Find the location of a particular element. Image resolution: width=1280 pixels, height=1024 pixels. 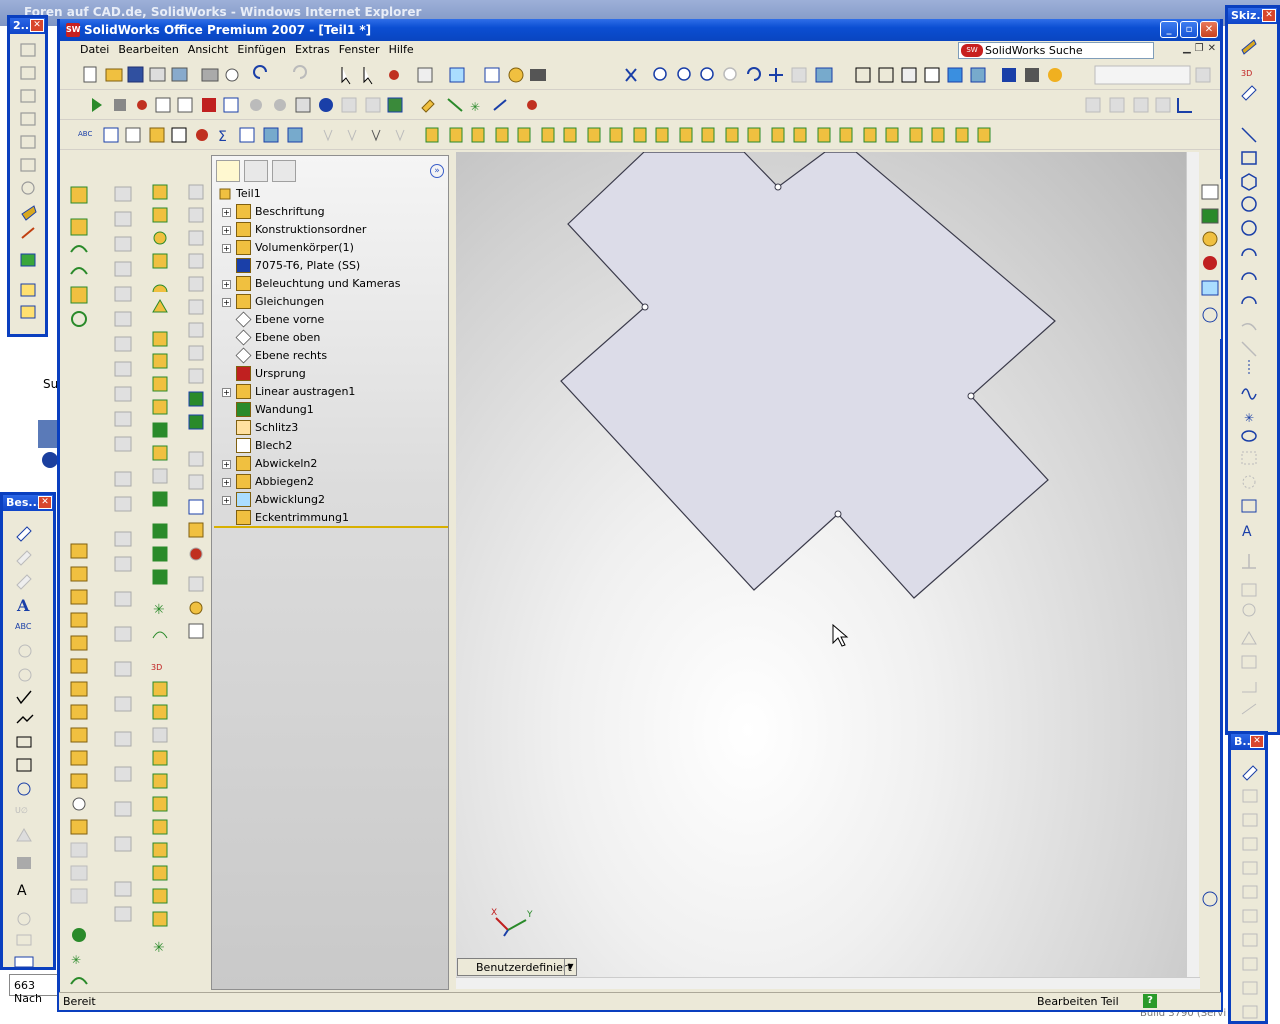

tree-item: Wandung1 is located at coordinates (330, 410).